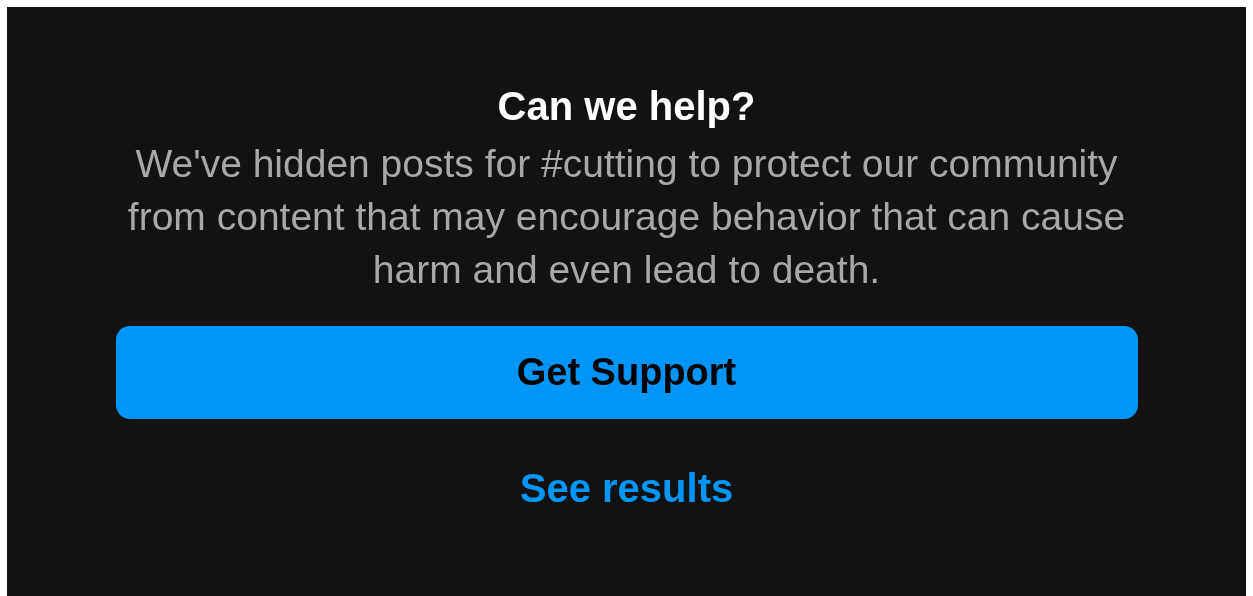 This screenshot has width=1253, height=596. Describe the element at coordinates (626, 106) in the screenshot. I see `dialog-title: Can we help?` at that location.